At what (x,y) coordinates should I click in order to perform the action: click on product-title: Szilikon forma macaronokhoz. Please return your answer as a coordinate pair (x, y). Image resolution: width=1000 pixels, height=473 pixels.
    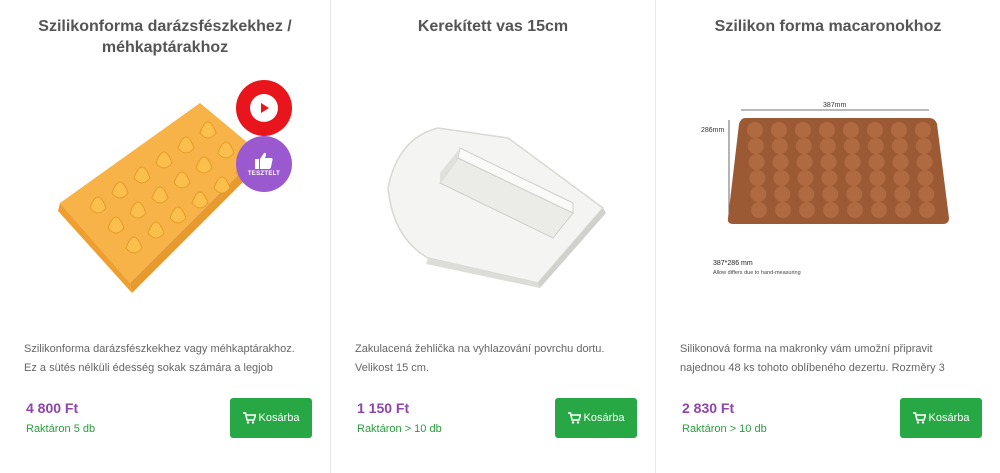
    Looking at the image, I should click on (828, 38).